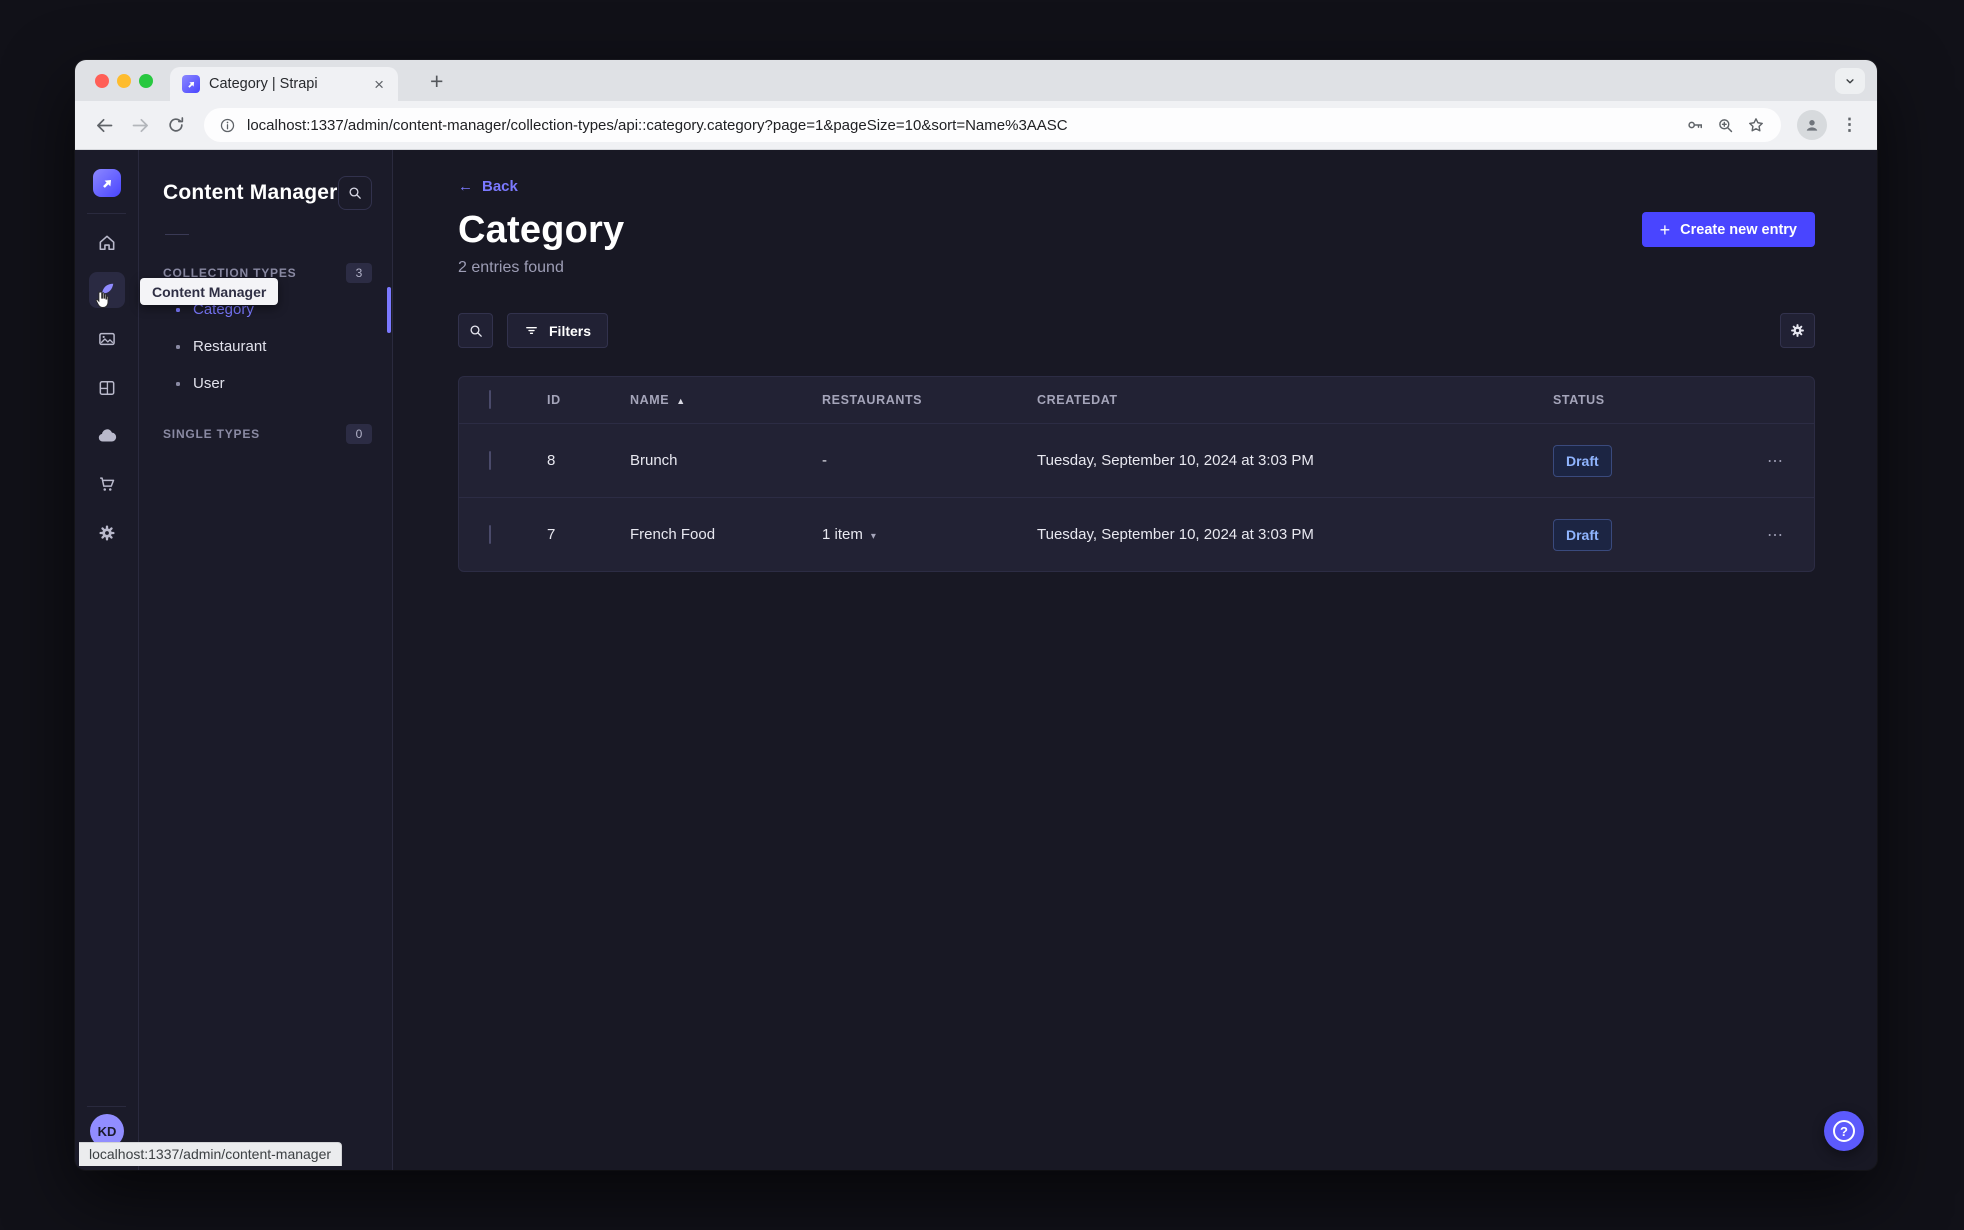  What do you see at coordinates (209, 291) in the screenshot?
I see `nav-tooltip: Content Manager` at bounding box center [209, 291].